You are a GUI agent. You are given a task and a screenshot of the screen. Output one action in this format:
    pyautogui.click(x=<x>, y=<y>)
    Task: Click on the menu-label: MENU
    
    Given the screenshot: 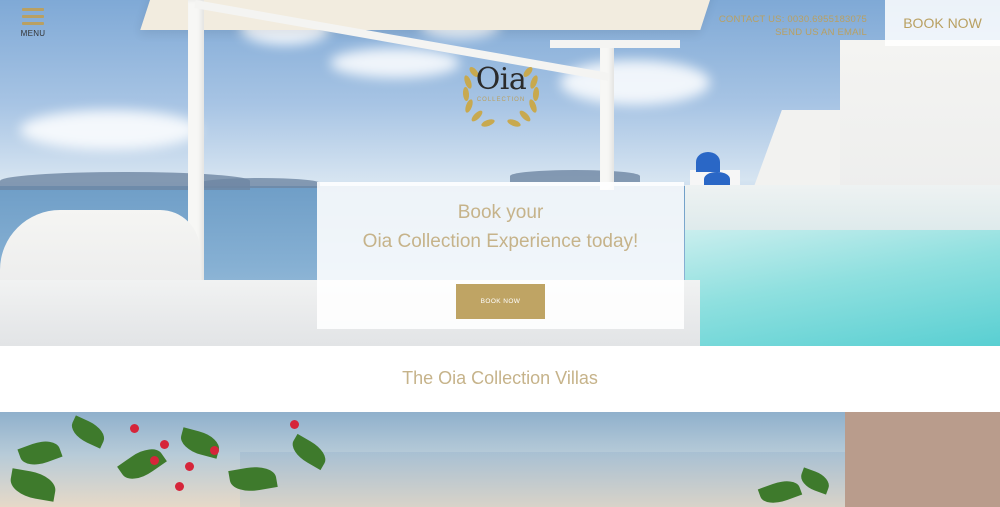 What is the action you would take?
    pyautogui.click(x=33, y=33)
    